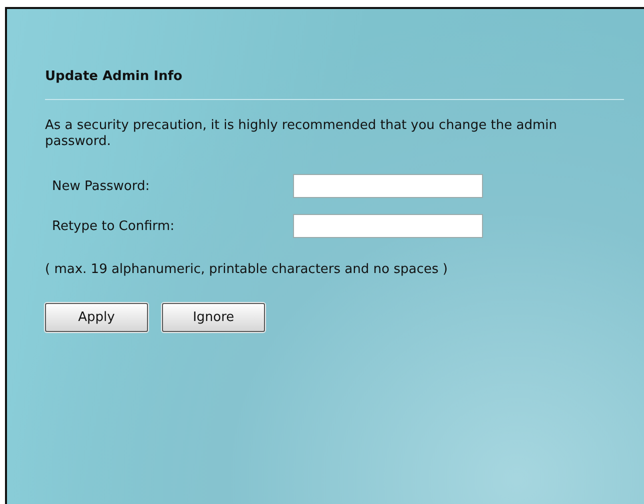 The image size is (644, 504). Describe the element at coordinates (96, 317) in the screenshot. I see `action-button: Apply` at that location.